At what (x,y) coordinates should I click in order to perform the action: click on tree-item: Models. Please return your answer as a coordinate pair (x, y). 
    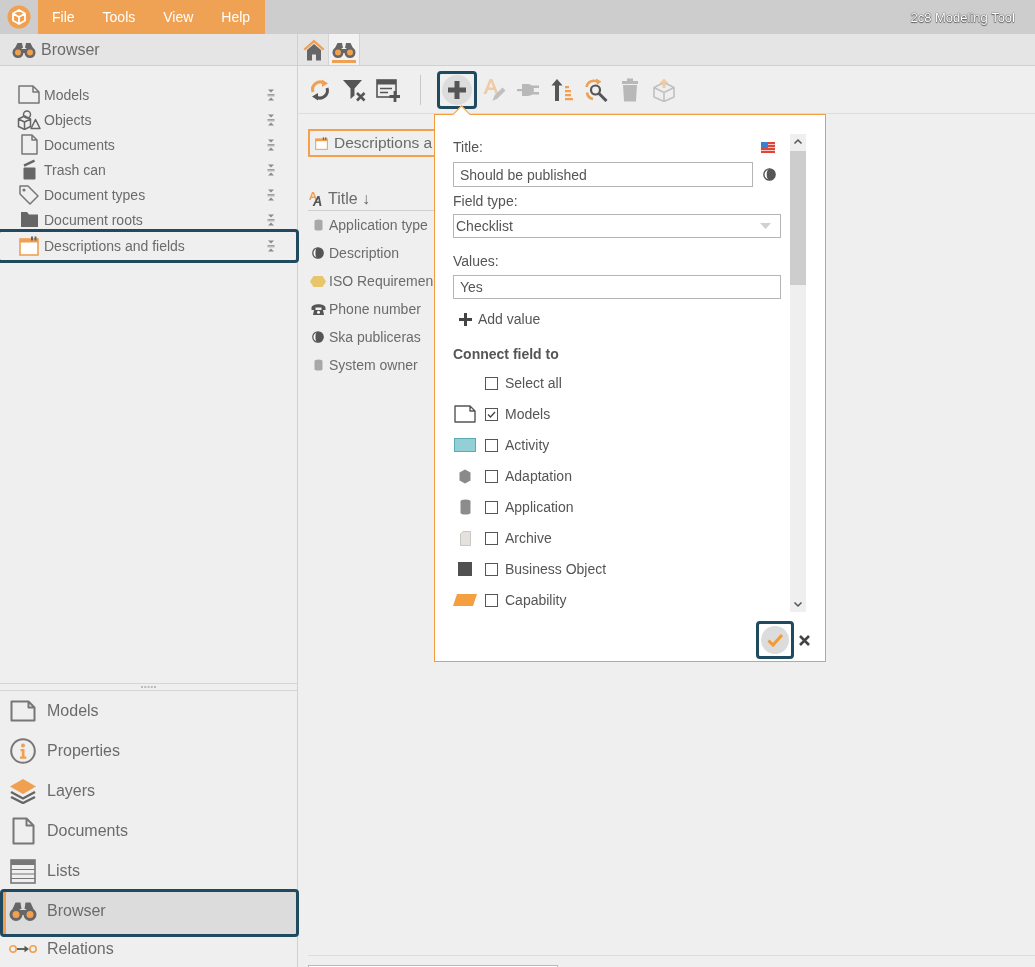
    Looking at the image, I should click on (148, 94).